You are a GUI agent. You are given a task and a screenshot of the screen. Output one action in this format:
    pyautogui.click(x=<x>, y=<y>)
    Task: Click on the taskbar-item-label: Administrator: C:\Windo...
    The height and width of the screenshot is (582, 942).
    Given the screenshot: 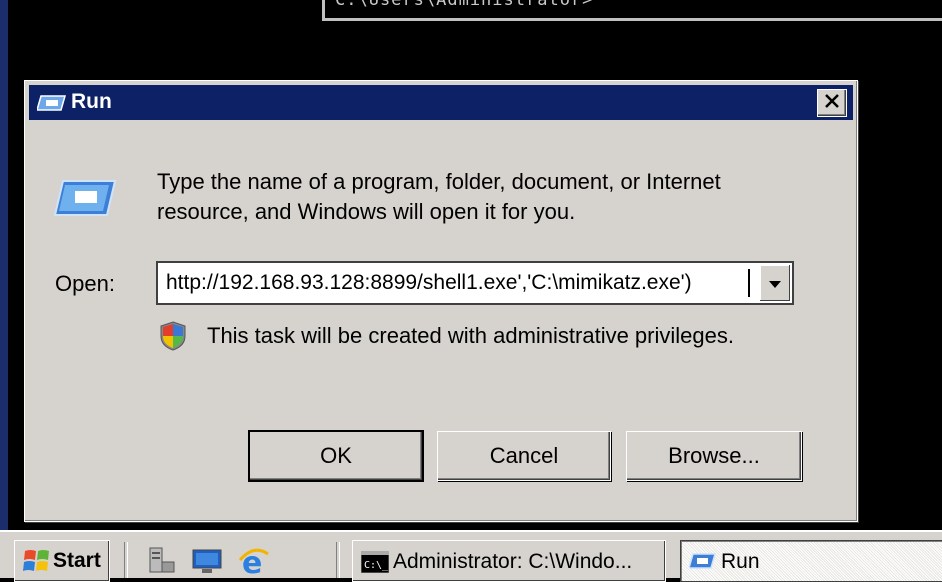 What is the action you would take?
    pyautogui.click(x=513, y=561)
    